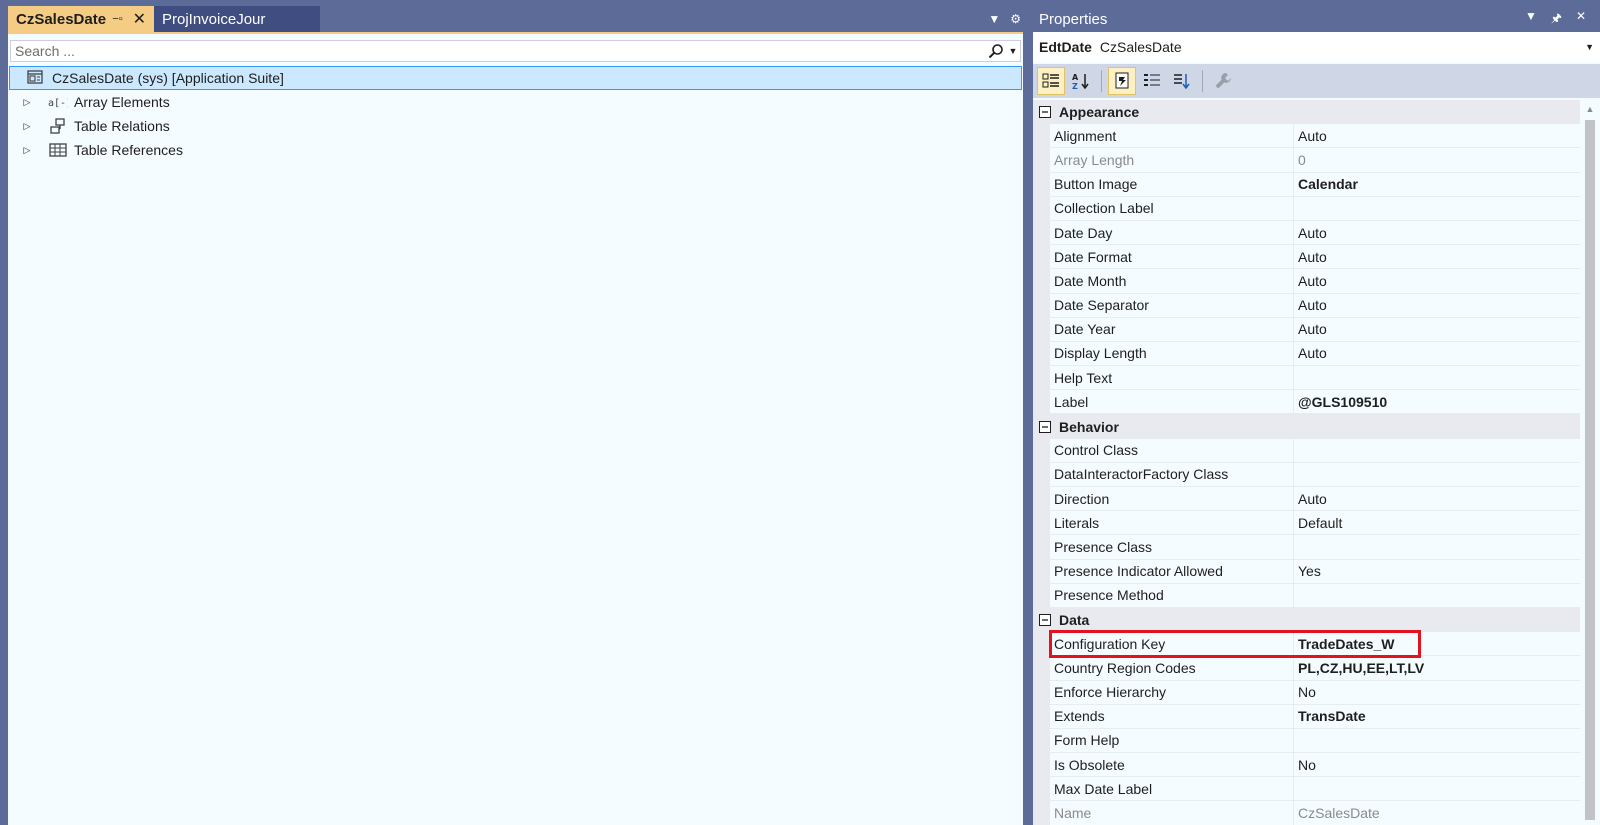  I want to click on property-value: Calendar, so click(1437, 184).